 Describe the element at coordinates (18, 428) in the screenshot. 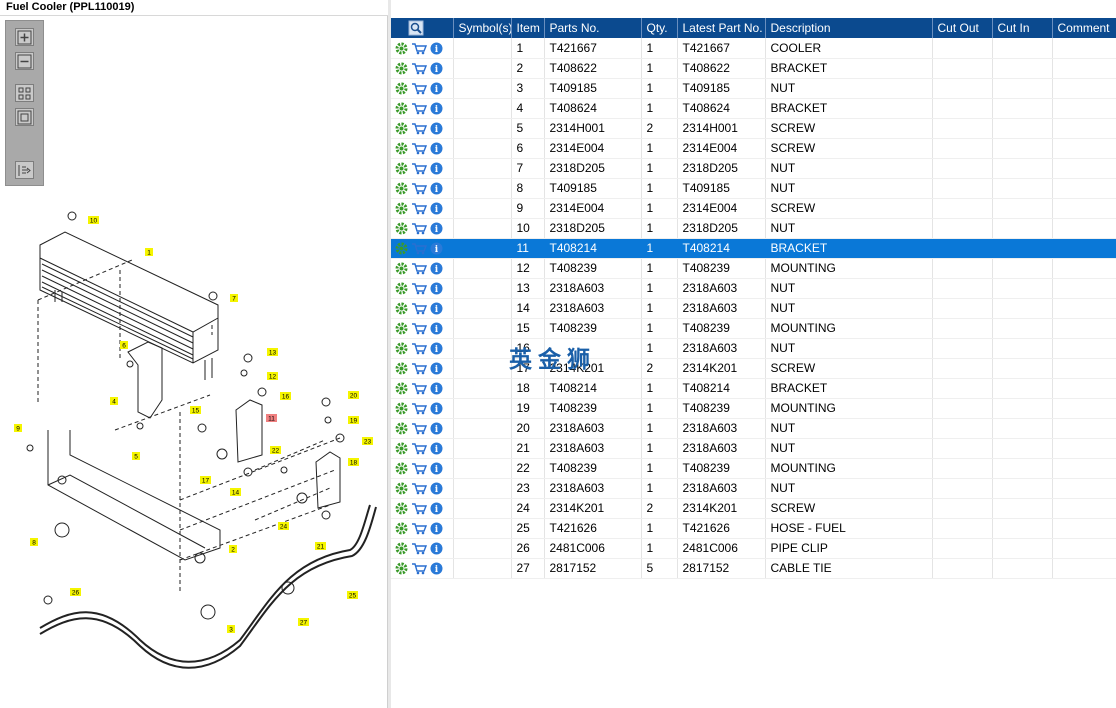

I see `callout-9: 9` at that location.